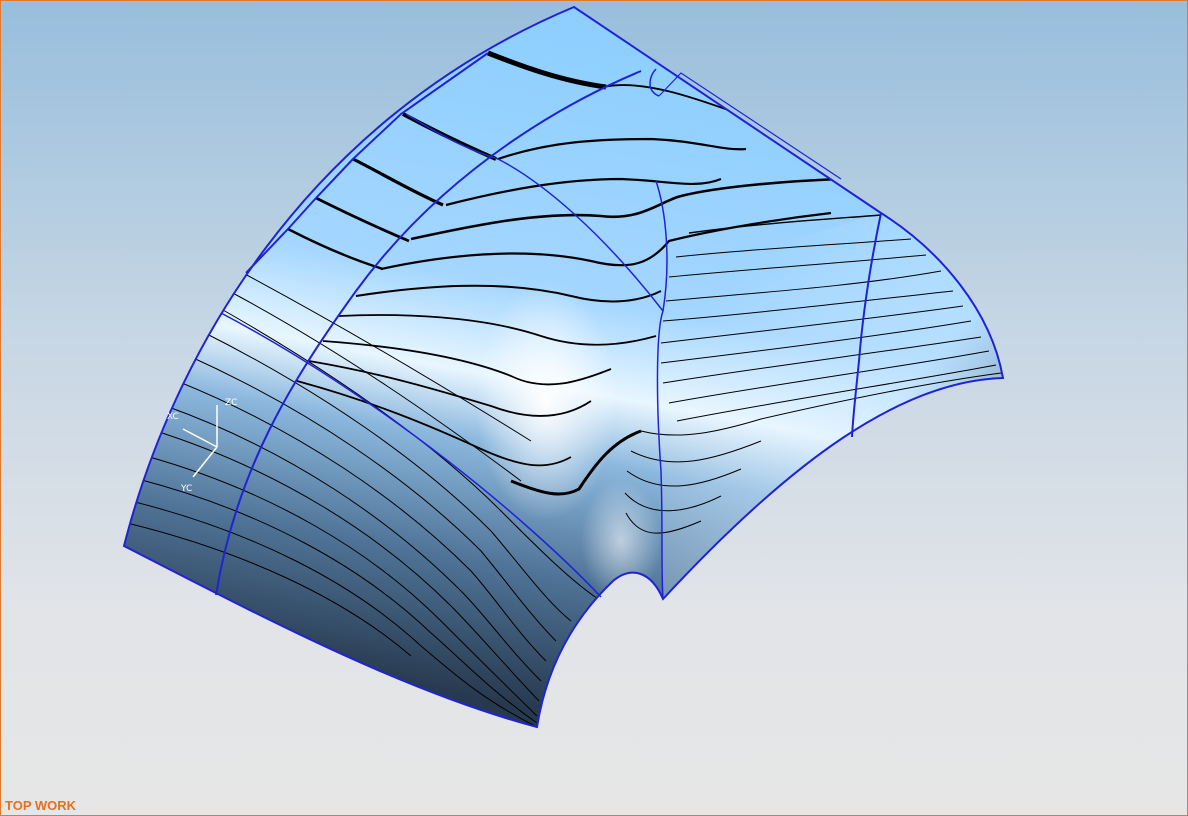 The height and width of the screenshot is (816, 1188). I want to click on view-name-label: TOP WORK, so click(41, 805).